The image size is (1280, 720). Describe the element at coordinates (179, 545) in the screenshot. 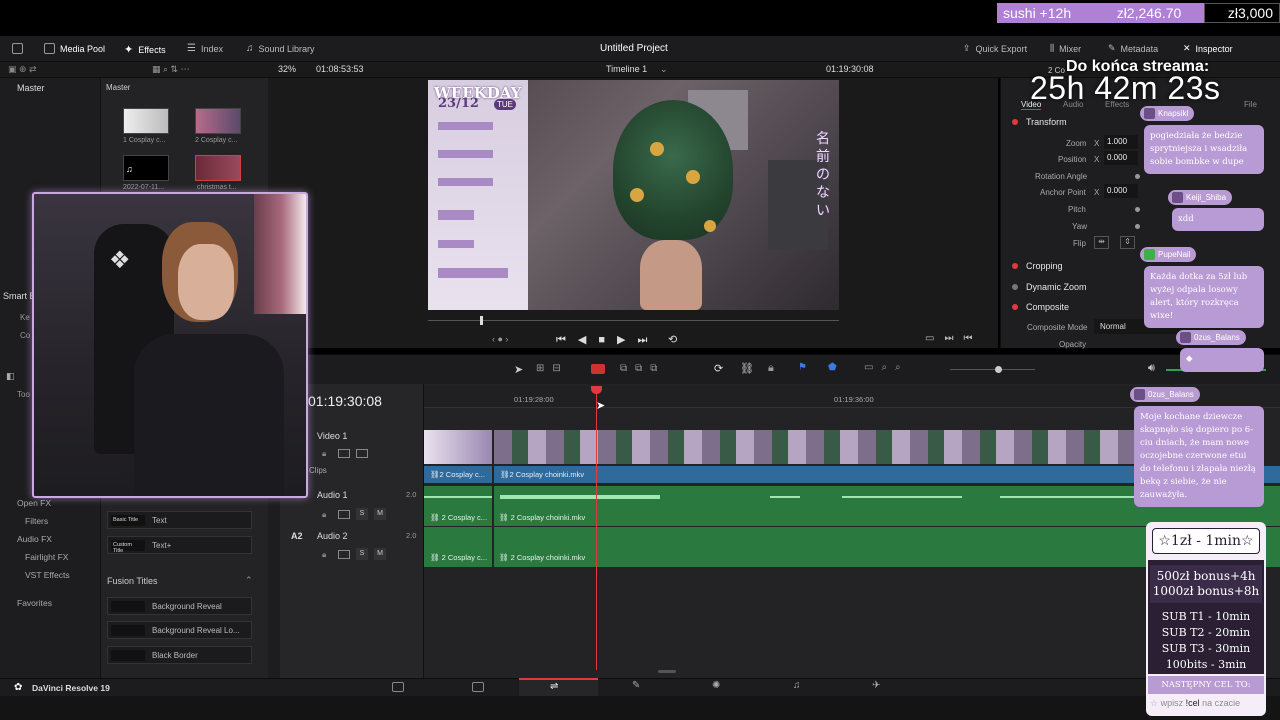

I see `effect-item-text-plus: Custom Title Text+` at that location.